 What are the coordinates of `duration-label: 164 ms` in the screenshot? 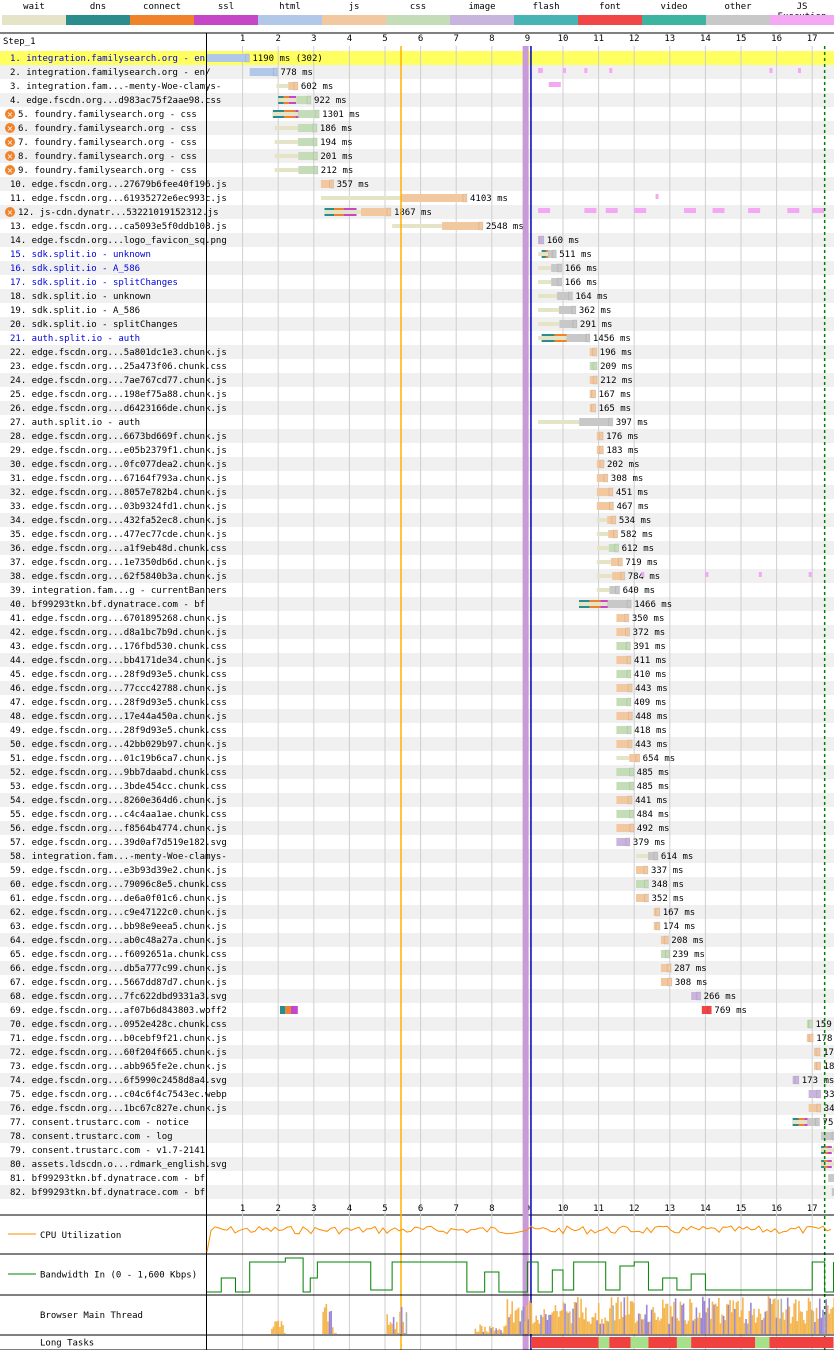 It's located at (591, 297).